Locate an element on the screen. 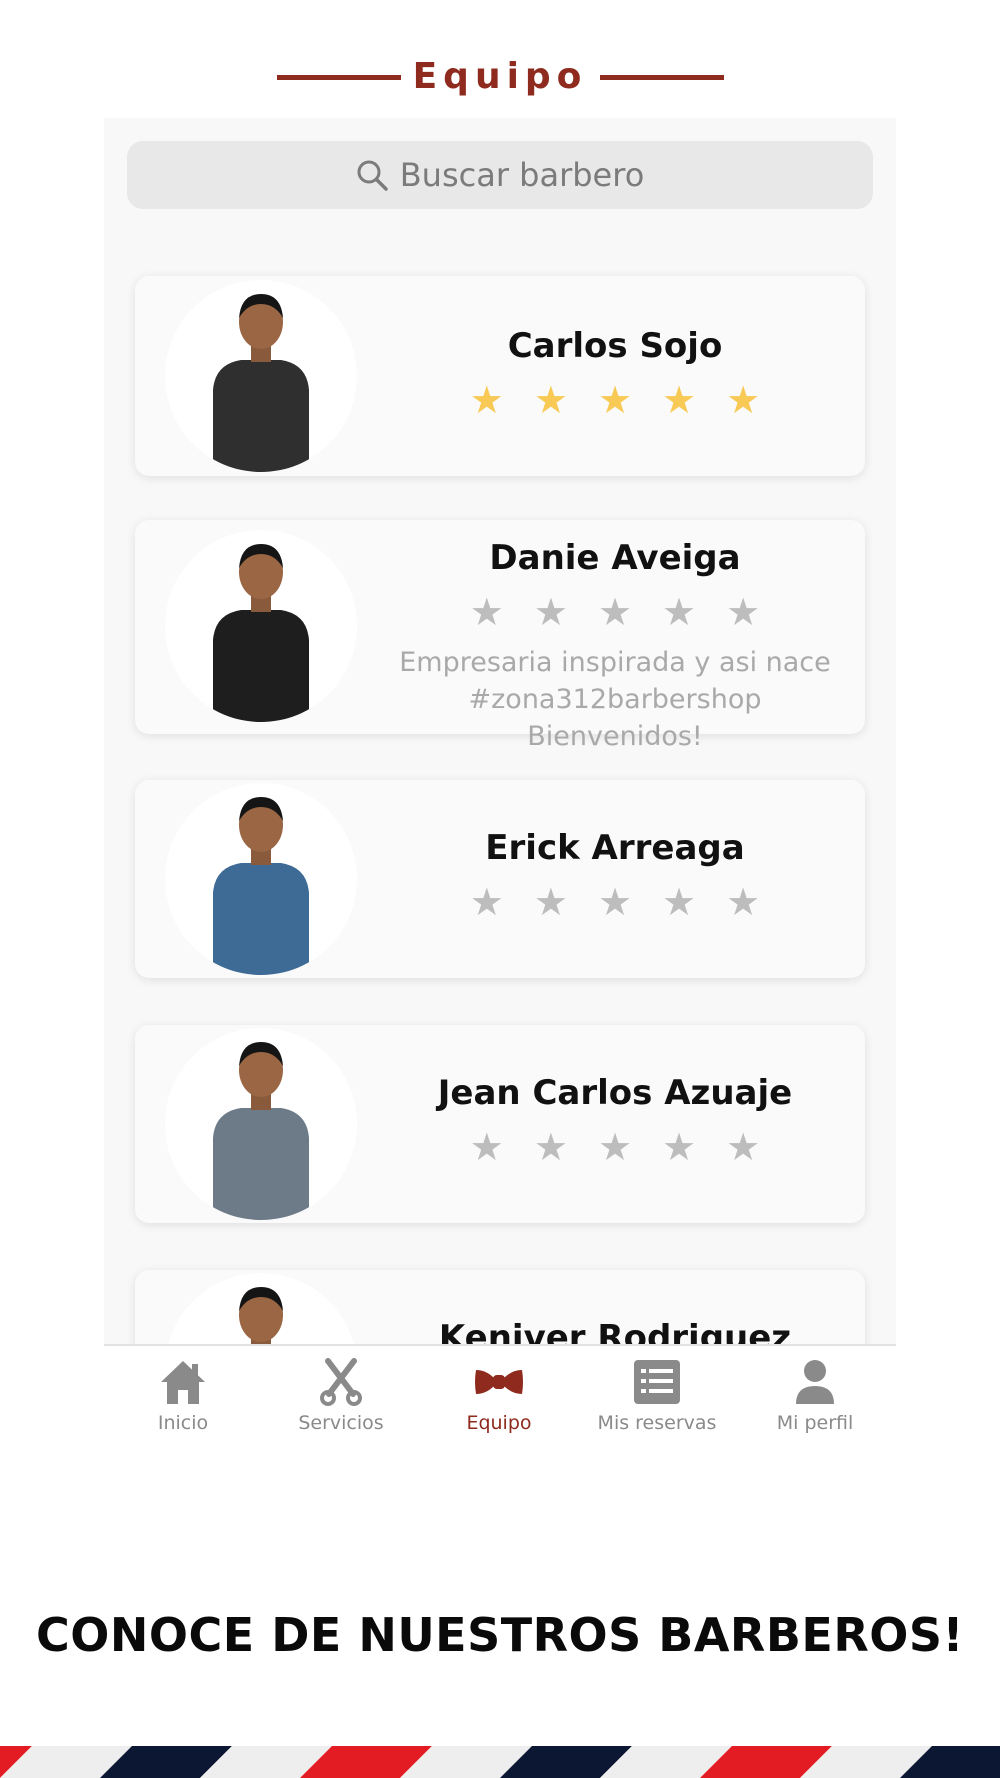 This screenshot has height=1778, width=1000. promo-headline: CONOCE DE NUESTROS BARBEROS! is located at coordinates (500, 1635).